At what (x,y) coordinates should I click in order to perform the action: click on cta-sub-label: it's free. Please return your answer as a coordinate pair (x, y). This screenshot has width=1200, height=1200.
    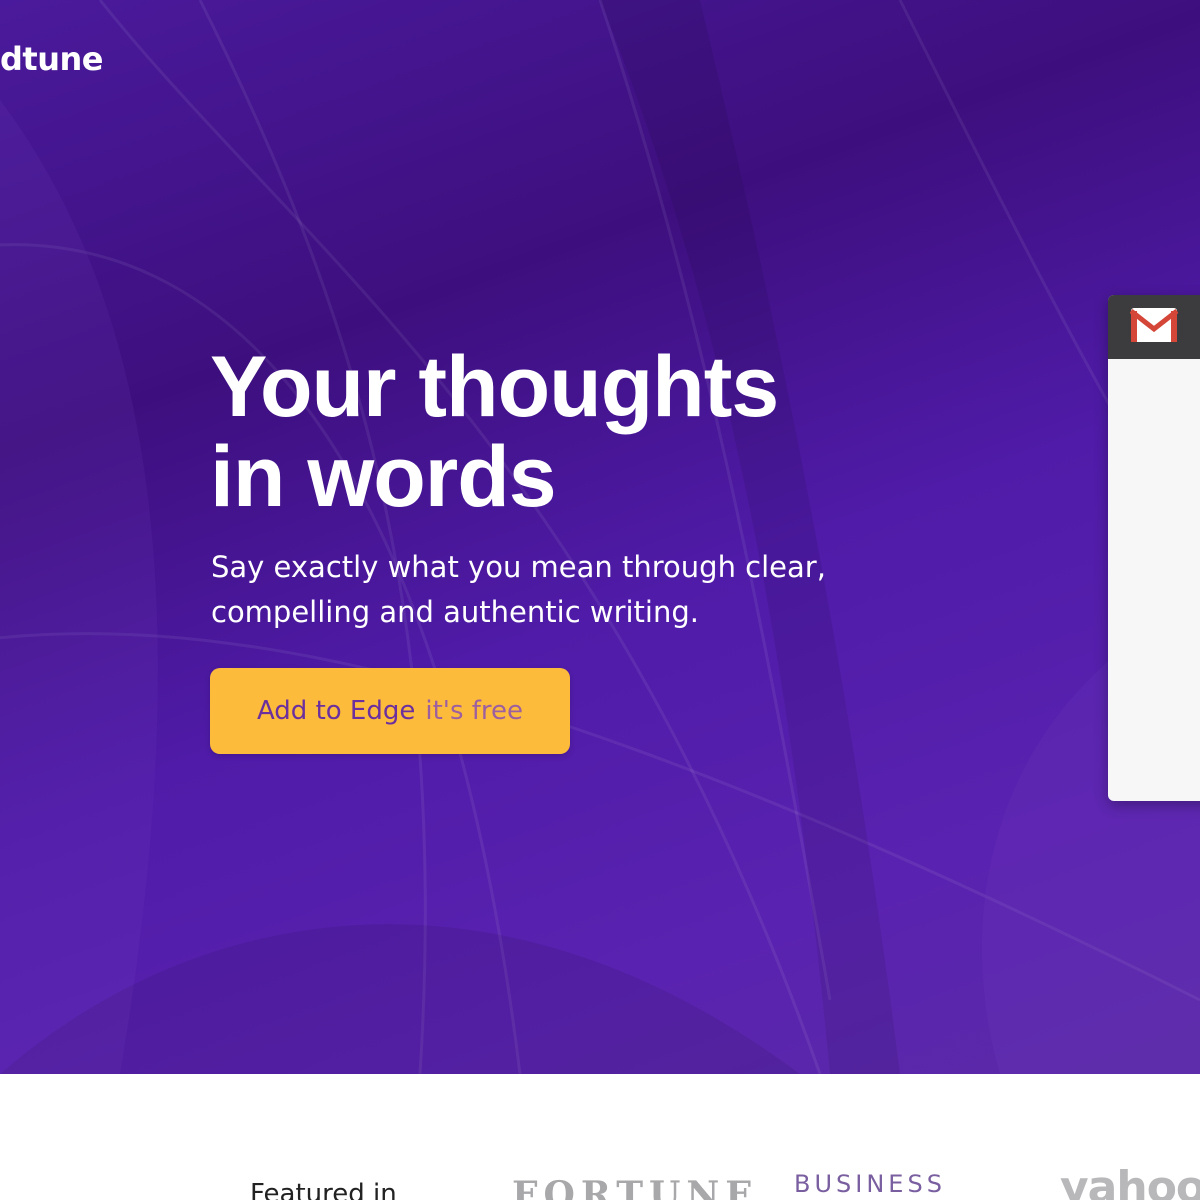
    Looking at the image, I should click on (474, 711).